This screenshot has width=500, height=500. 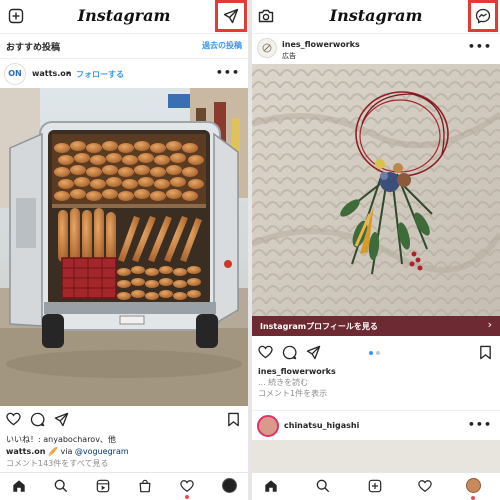 I want to click on cta-label: Instagramプロフィールを見る, so click(x=319, y=326).